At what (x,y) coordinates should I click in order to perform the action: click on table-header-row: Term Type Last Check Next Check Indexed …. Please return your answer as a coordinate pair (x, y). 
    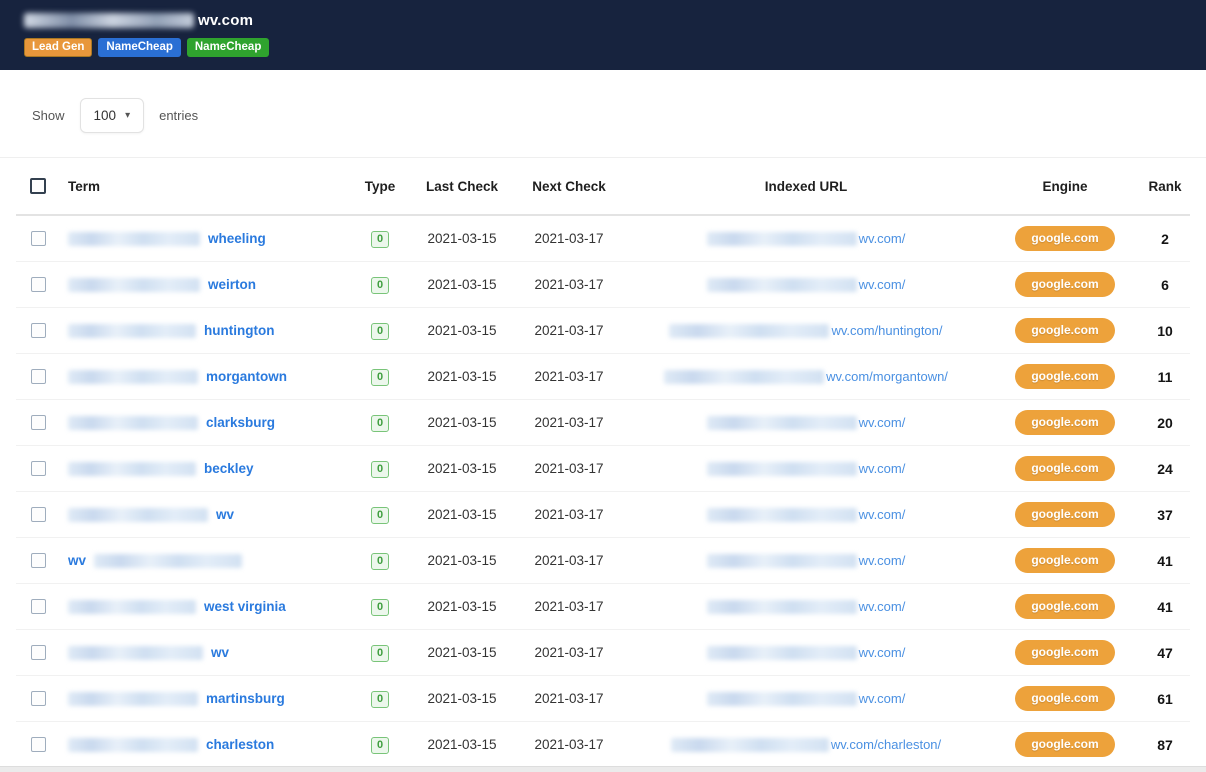
    Looking at the image, I should click on (603, 187).